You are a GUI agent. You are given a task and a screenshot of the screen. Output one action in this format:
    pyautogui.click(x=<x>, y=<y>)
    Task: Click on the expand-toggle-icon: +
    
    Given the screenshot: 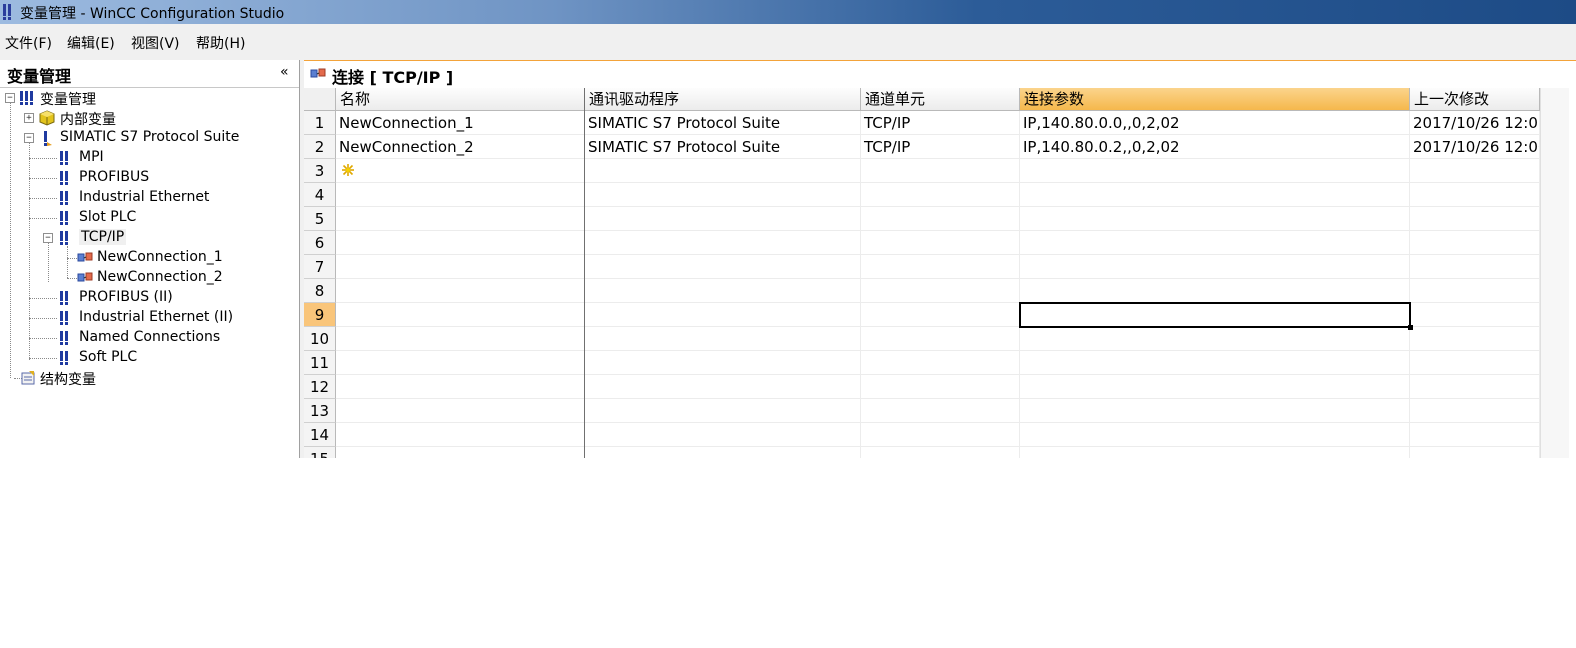 What is the action you would take?
    pyautogui.click(x=29, y=118)
    